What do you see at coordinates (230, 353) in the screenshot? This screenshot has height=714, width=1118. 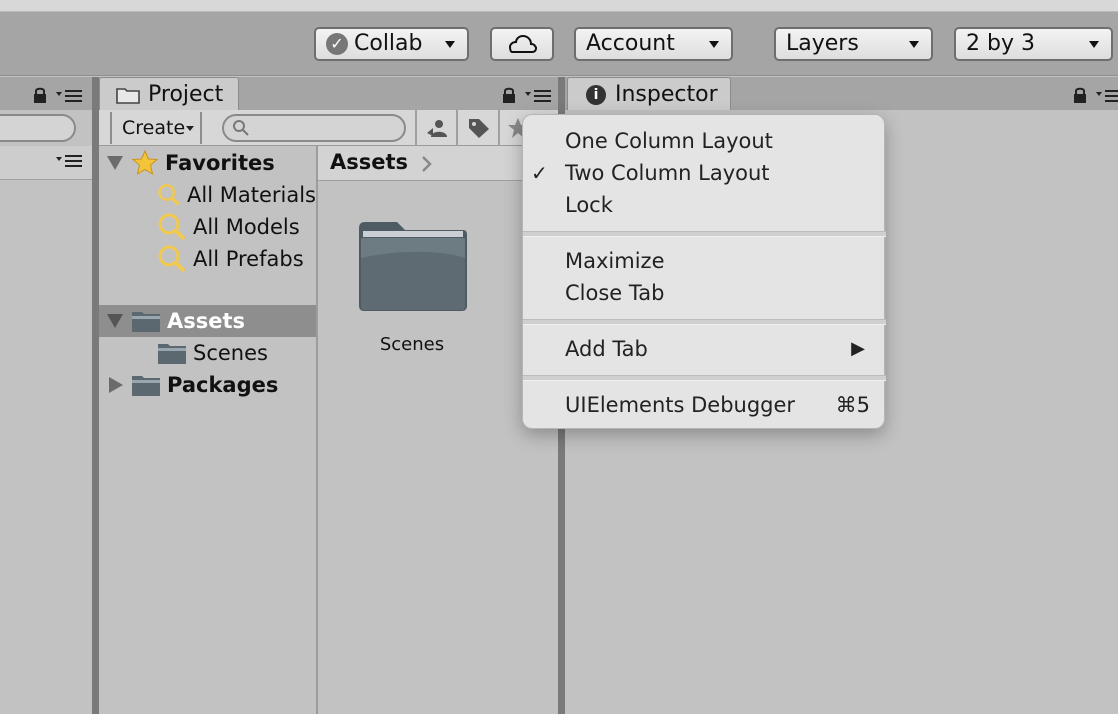 I see `scenes-tree-label: Scenes` at bounding box center [230, 353].